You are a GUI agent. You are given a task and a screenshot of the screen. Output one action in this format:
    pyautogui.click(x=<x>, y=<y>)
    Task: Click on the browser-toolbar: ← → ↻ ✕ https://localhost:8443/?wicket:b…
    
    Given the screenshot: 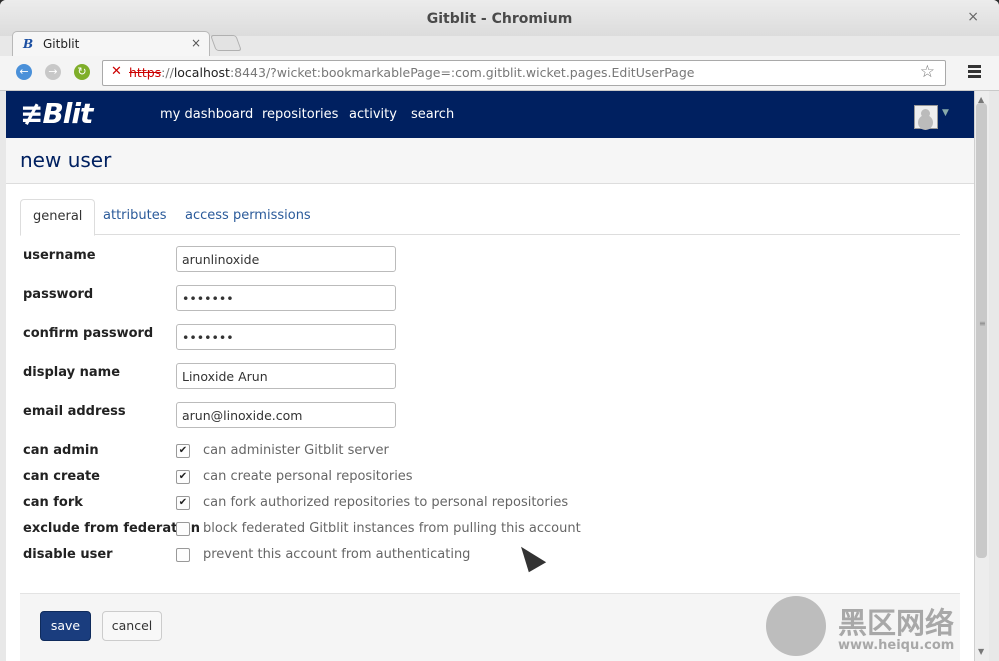 What is the action you would take?
    pyautogui.click(x=499, y=73)
    